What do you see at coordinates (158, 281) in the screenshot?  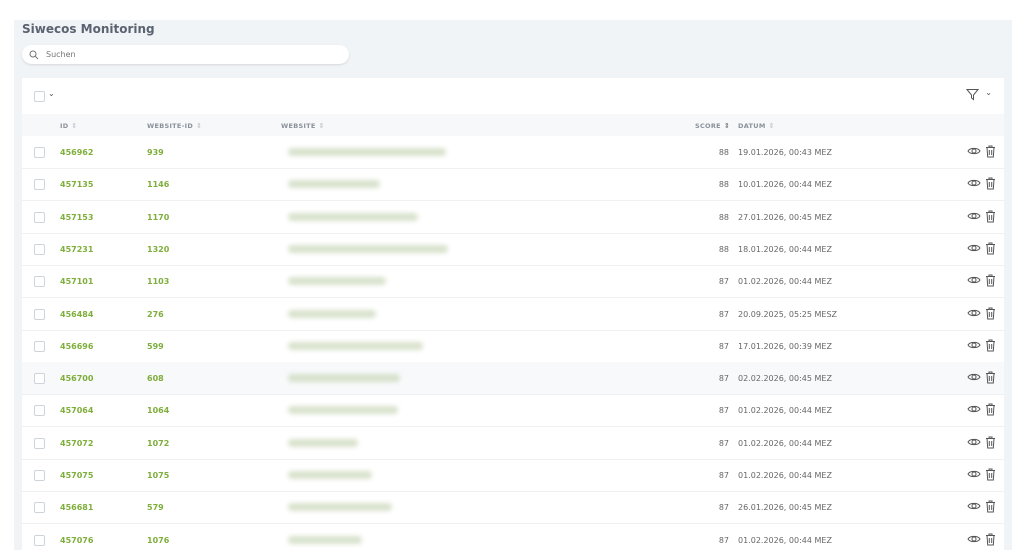 I see `row-website-id-link: 1103` at bounding box center [158, 281].